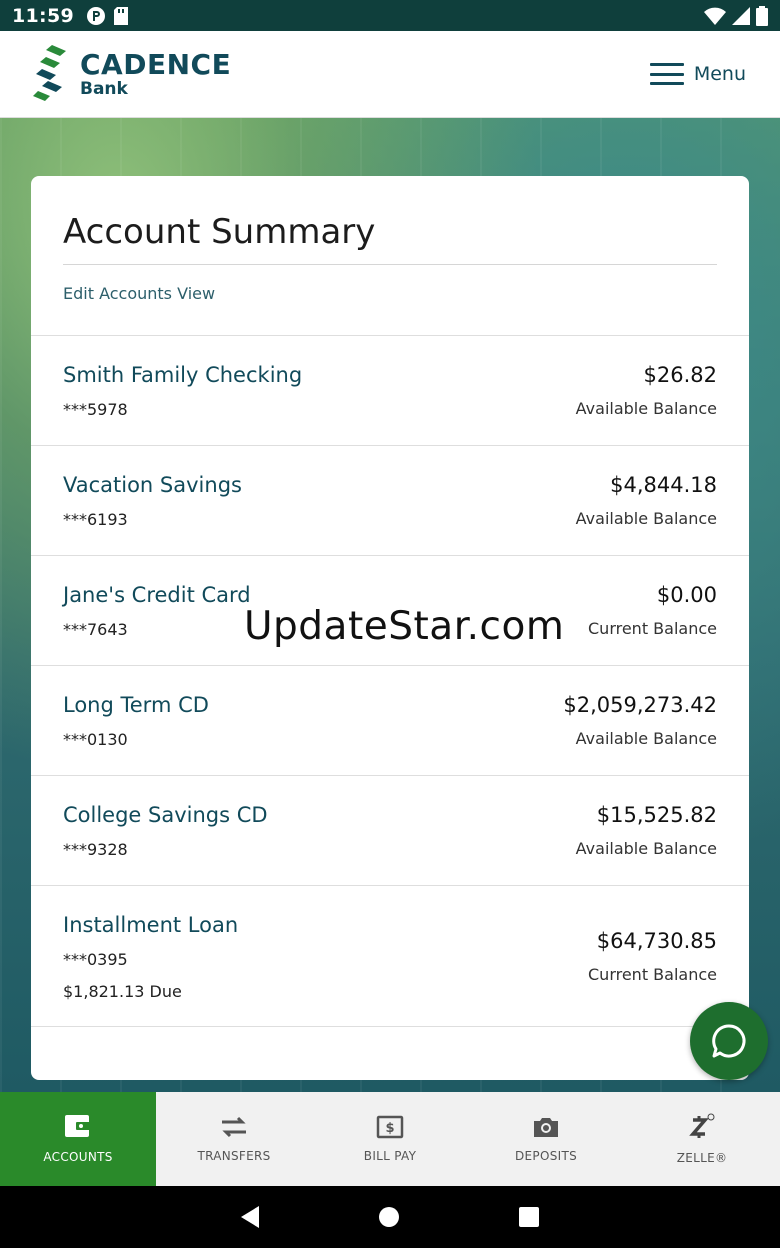 The width and height of the screenshot is (780, 1248). Describe the element at coordinates (656, 941) in the screenshot. I see `account-balance: $64,730.85` at that location.